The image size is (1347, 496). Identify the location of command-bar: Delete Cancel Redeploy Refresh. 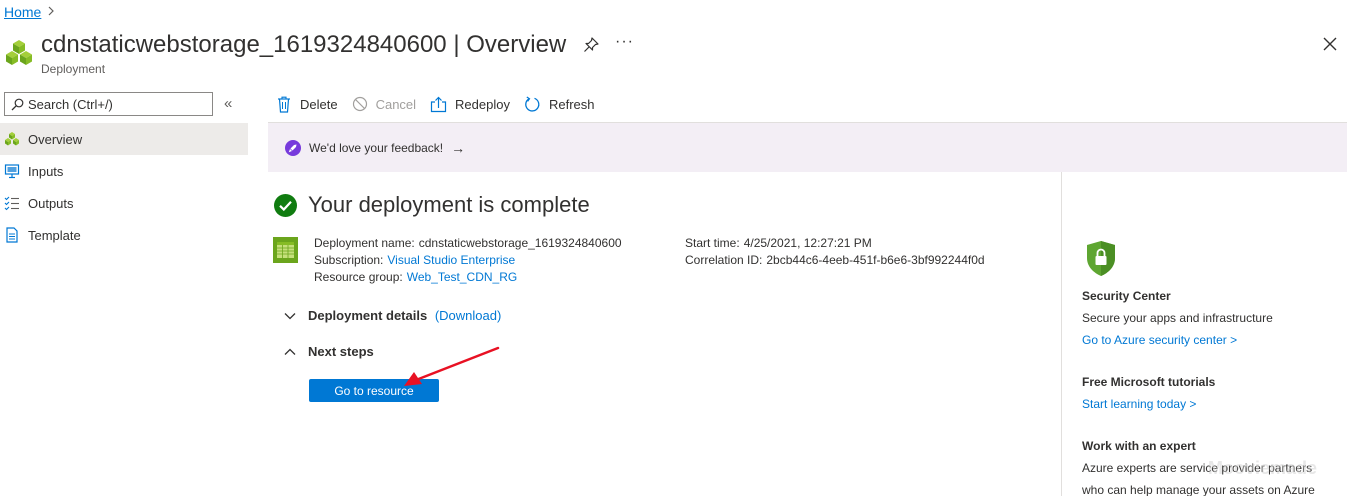
(442, 104).